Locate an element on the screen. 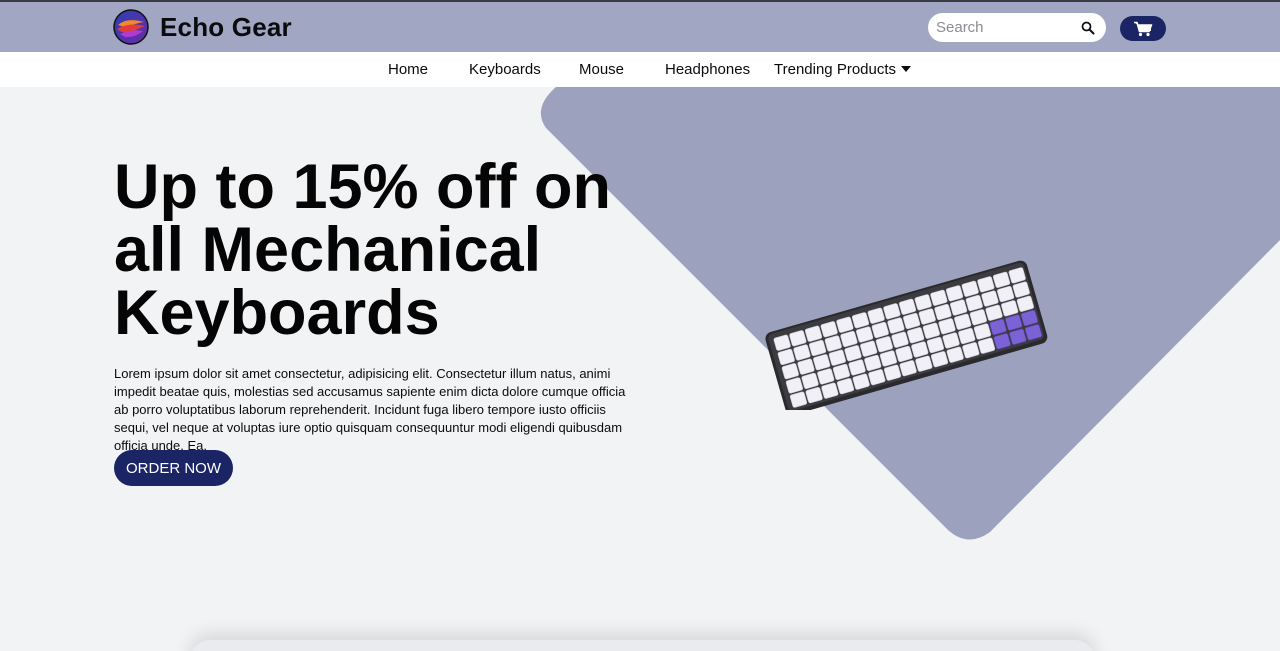 This screenshot has height=651, width=1280. nav-item-keyboards: Keyboards is located at coordinates (505, 69).